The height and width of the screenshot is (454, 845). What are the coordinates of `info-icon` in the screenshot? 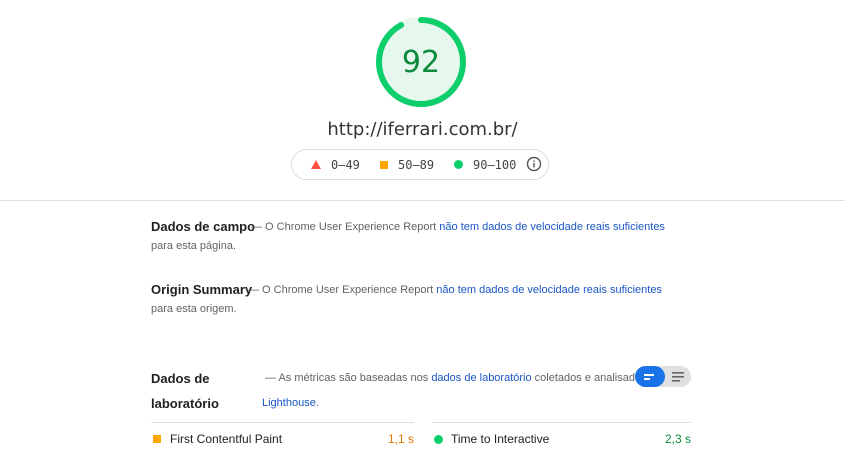 It's located at (534, 164).